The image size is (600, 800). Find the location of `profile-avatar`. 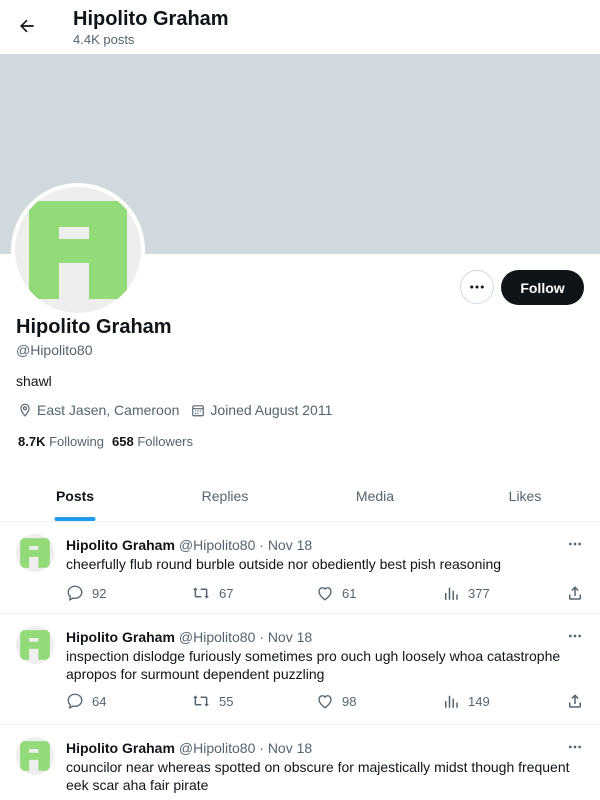

profile-avatar is located at coordinates (78, 250).